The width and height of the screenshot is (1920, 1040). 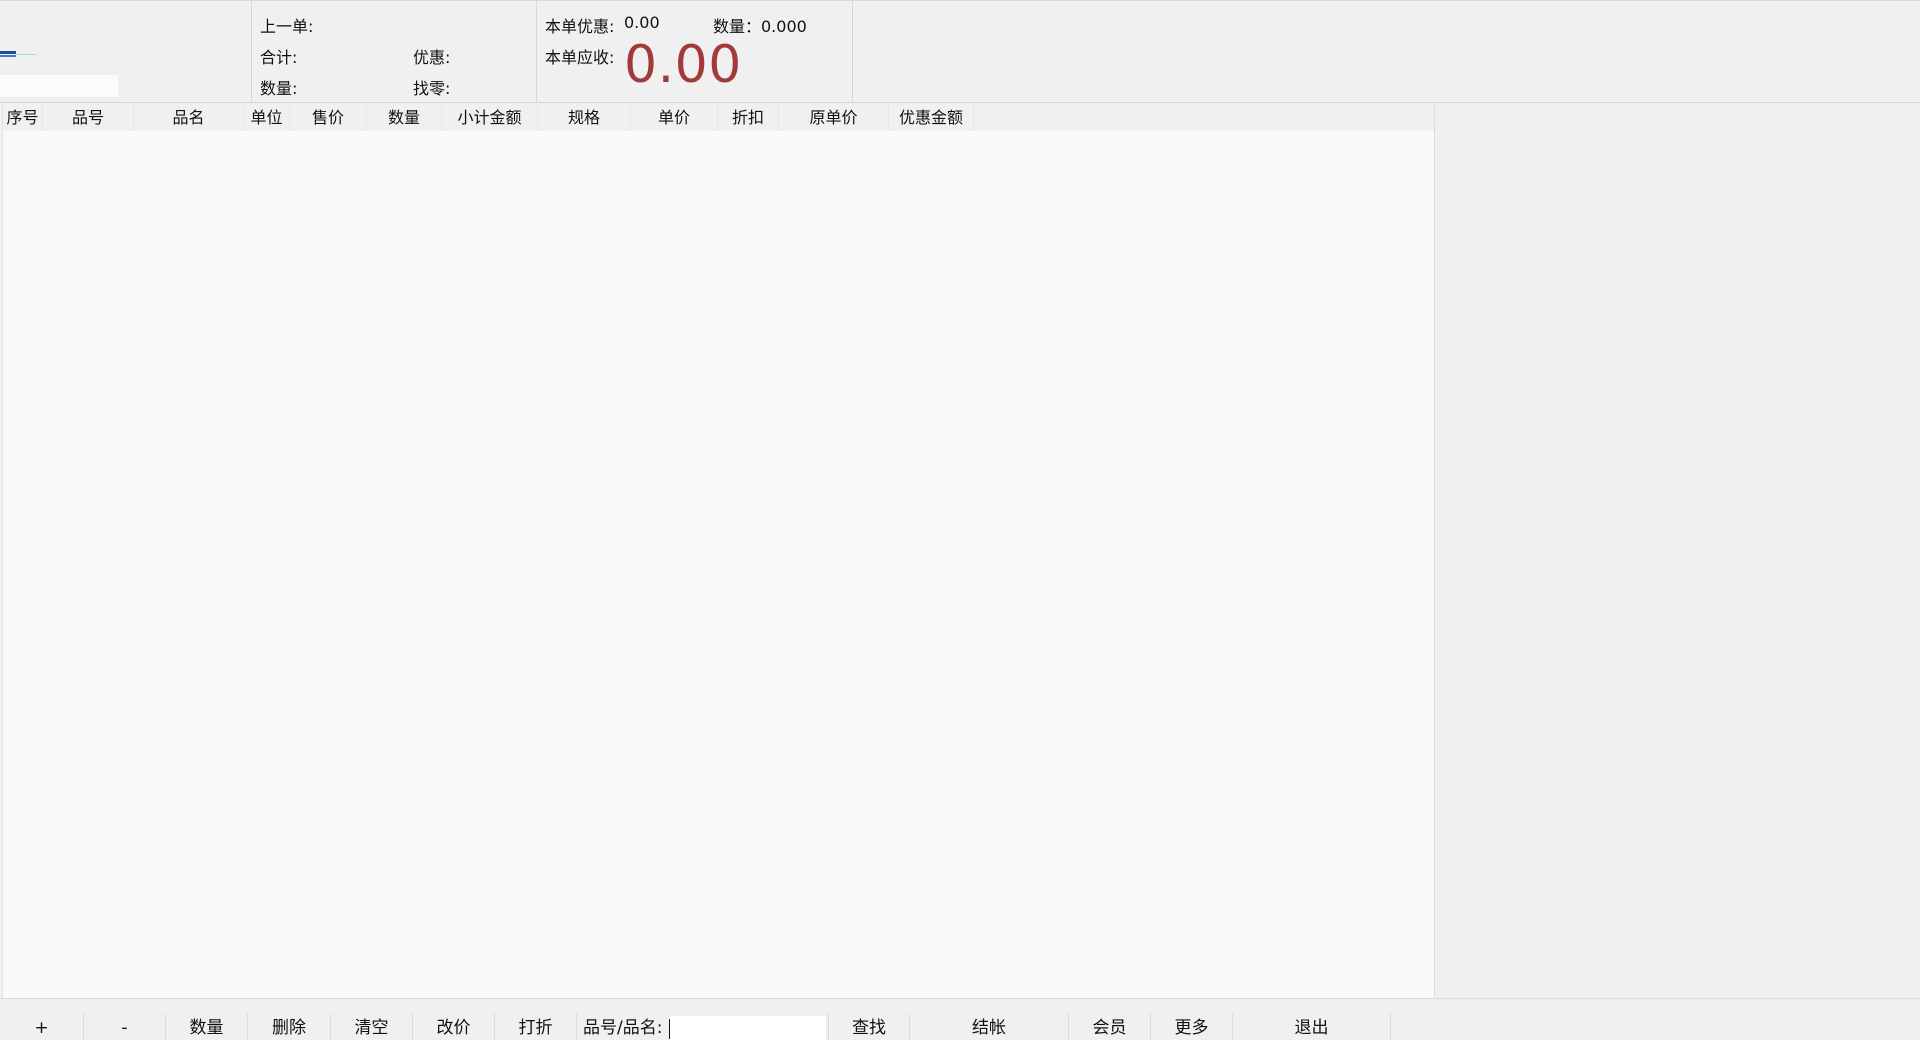 I want to click on checkout-button: 结帐, so click(x=989, y=1027).